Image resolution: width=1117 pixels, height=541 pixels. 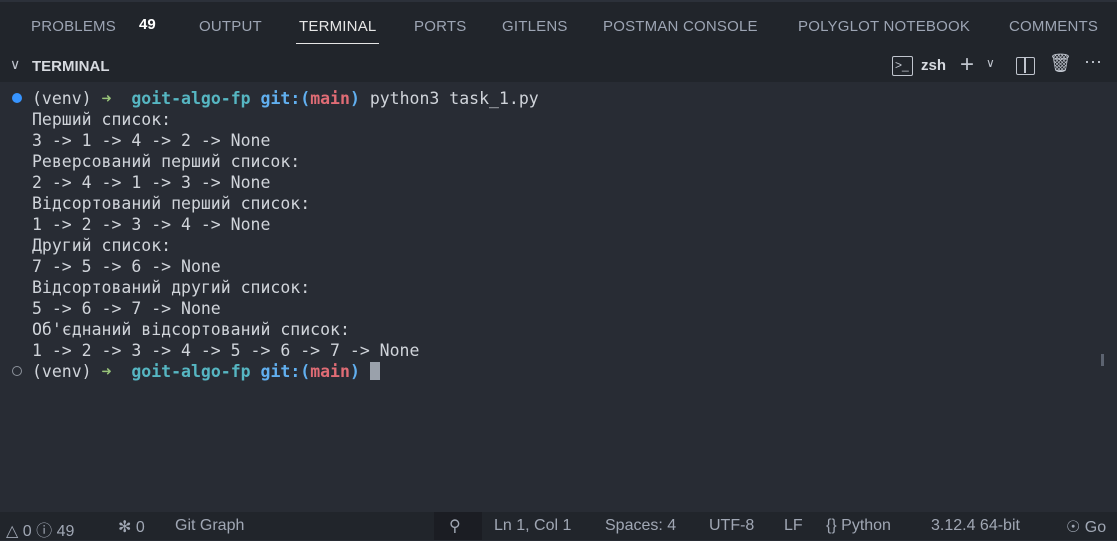 What do you see at coordinates (967, 65) in the screenshot?
I see `new-terminal-icon: +` at bounding box center [967, 65].